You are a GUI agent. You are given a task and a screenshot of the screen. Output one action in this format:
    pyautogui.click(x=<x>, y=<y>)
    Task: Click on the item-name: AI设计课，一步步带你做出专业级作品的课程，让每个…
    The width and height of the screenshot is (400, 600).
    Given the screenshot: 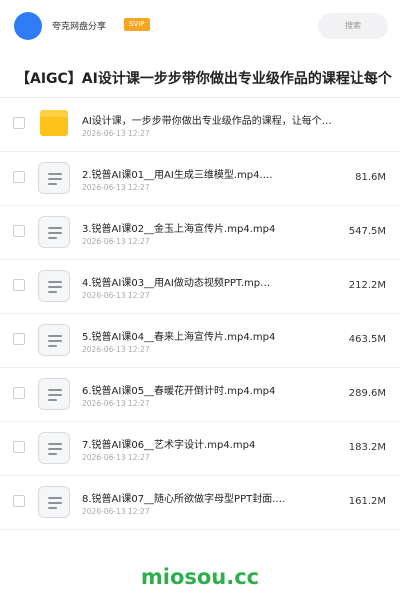 What is the action you would take?
    pyautogui.click(x=207, y=121)
    